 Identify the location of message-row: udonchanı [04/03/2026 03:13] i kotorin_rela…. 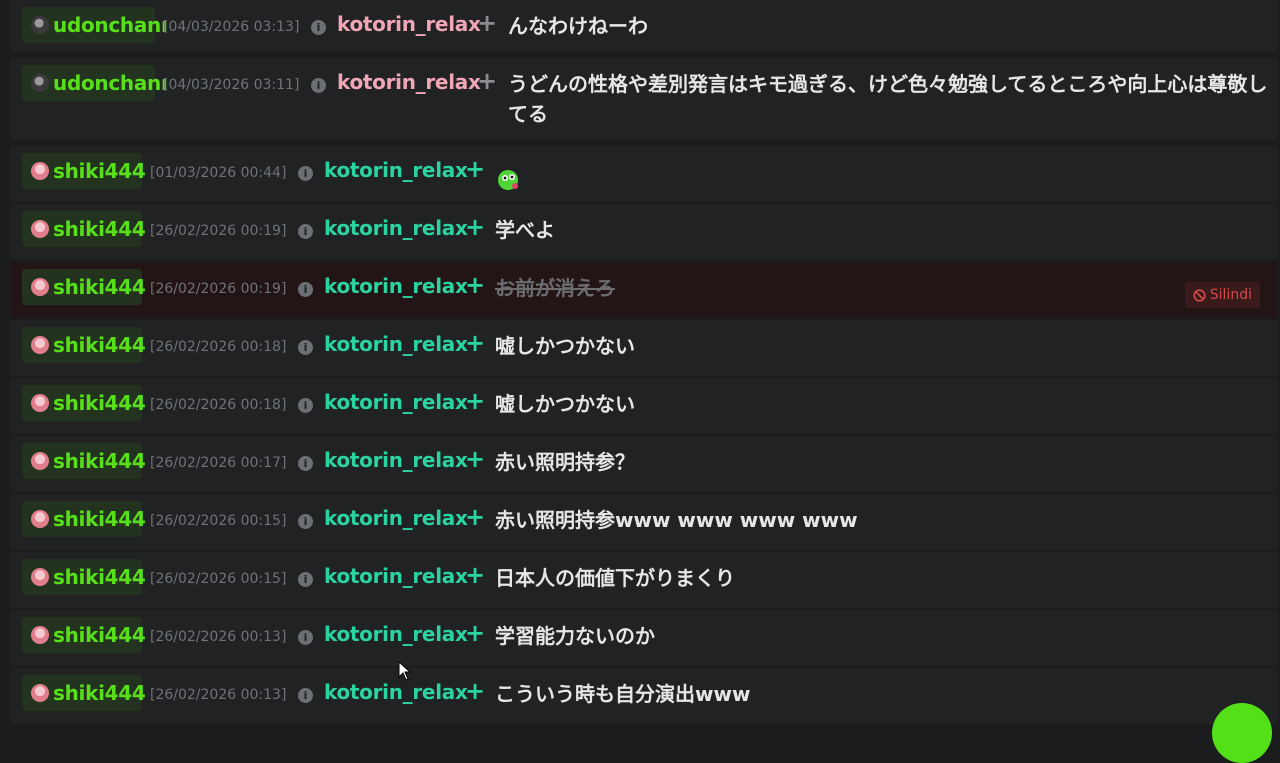
(644, 26).